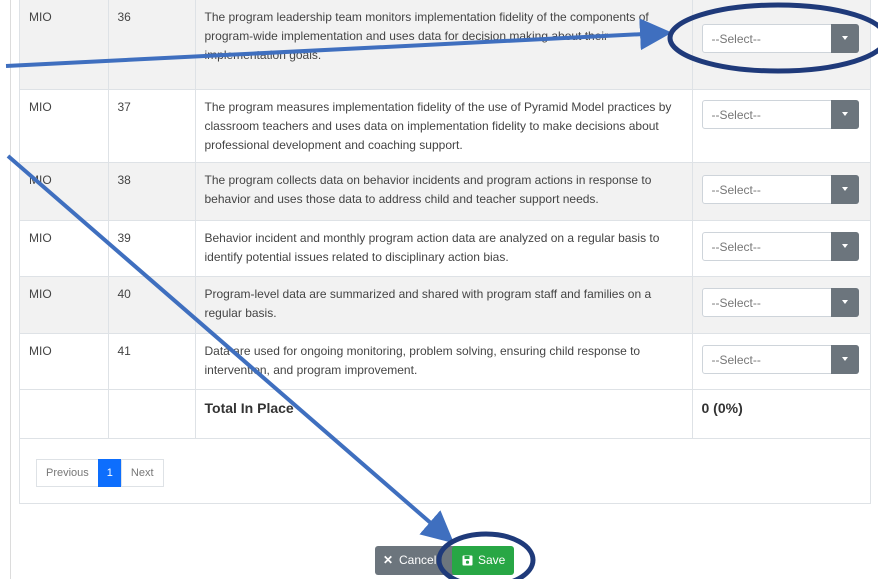  What do you see at coordinates (124, 237) in the screenshot?
I see `row-number: 39` at bounding box center [124, 237].